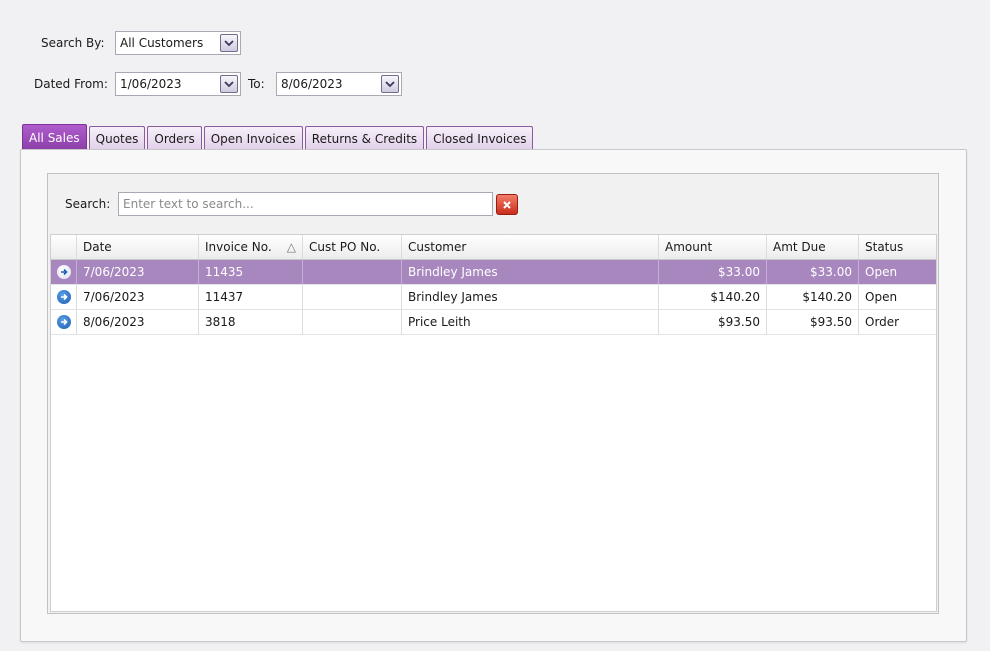 This screenshot has width=990, height=651. I want to click on column-header-amt-due: Amt Due, so click(813, 247).